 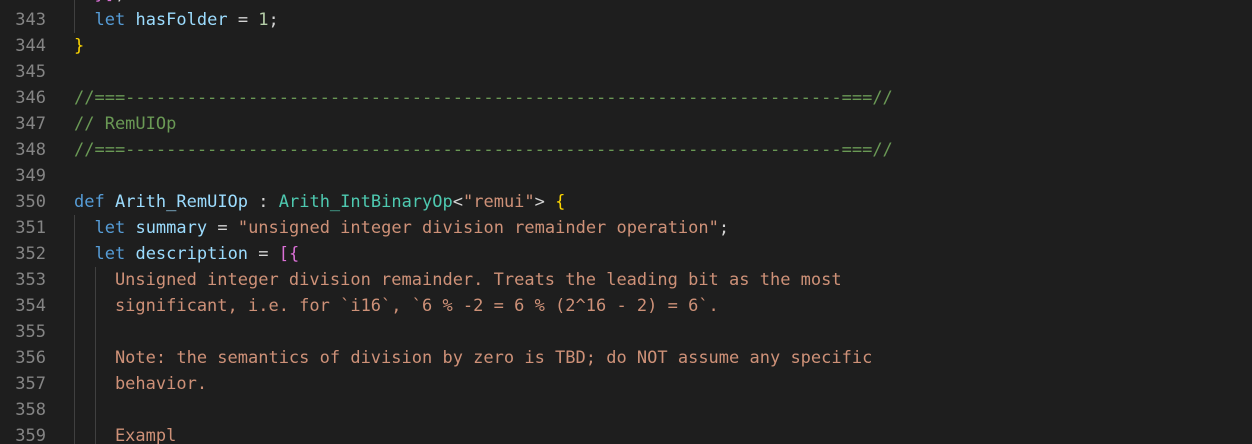 I want to click on code-token: [{, so click(x=289, y=254).